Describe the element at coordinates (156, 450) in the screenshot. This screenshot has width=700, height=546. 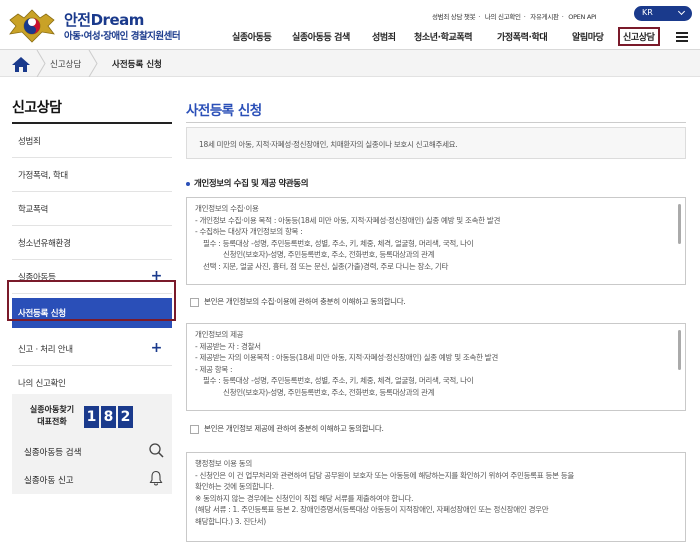
I see `search-icon` at that location.